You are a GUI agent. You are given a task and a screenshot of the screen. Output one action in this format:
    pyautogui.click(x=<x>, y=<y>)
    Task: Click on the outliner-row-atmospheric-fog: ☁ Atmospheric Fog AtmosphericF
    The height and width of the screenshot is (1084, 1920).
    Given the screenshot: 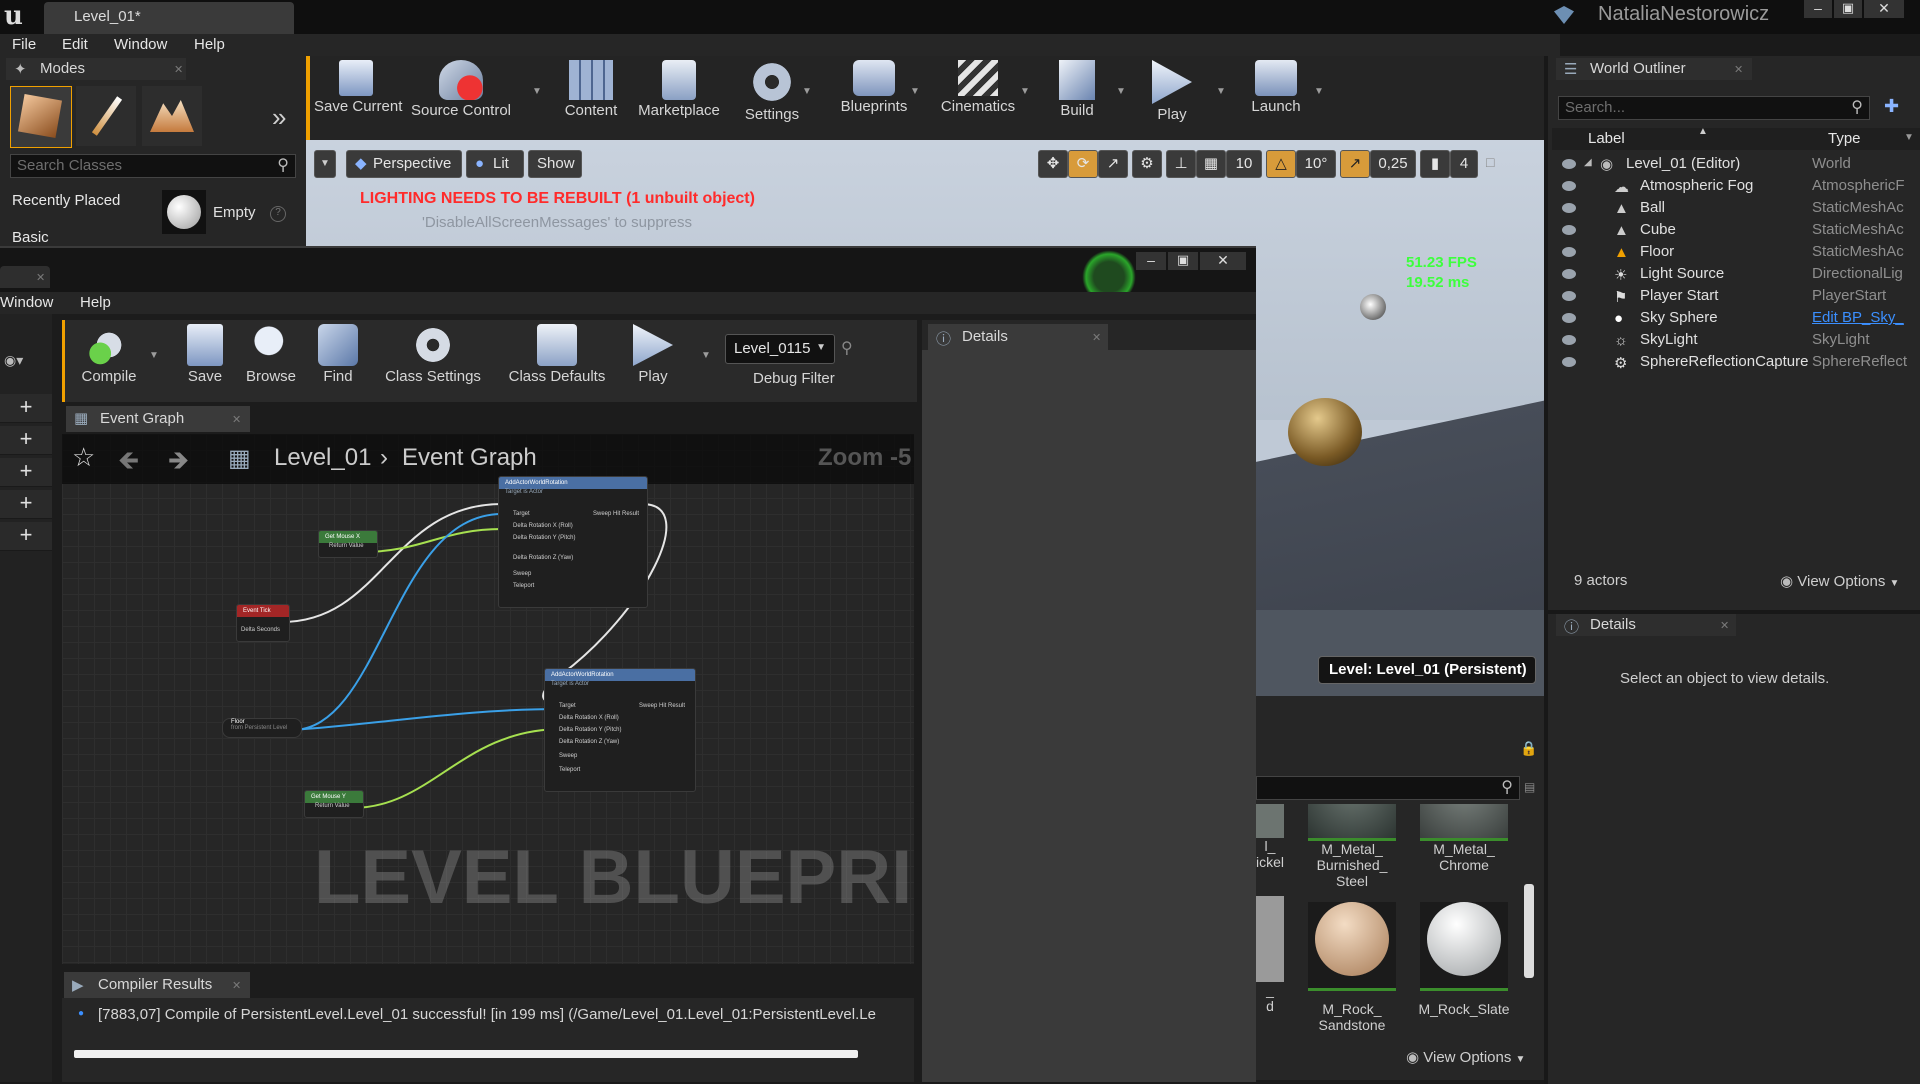 What is the action you would take?
    pyautogui.click(x=1732, y=187)
    